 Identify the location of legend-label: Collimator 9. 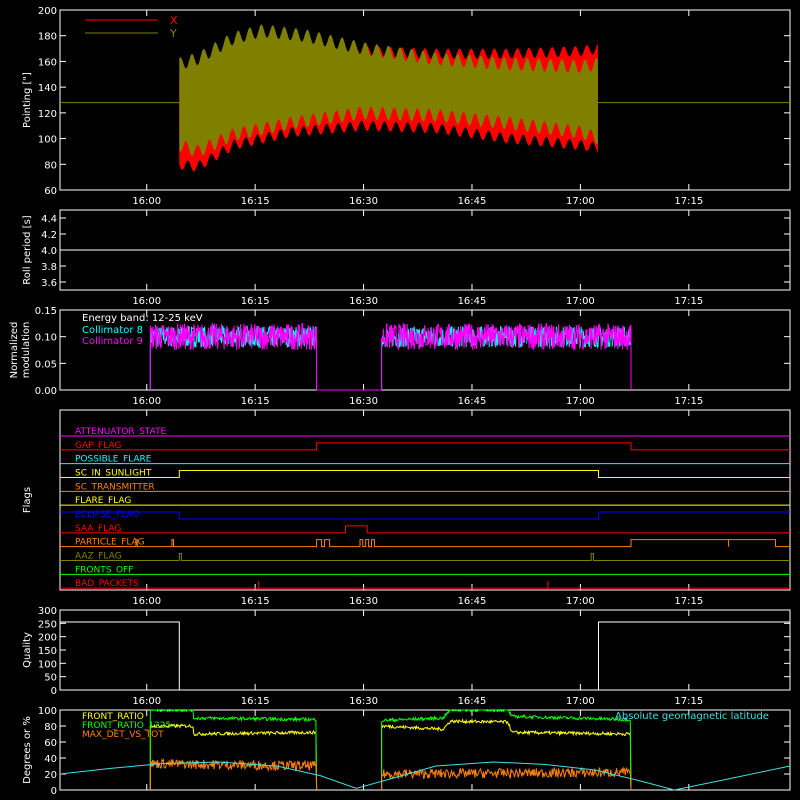
(112, 341).